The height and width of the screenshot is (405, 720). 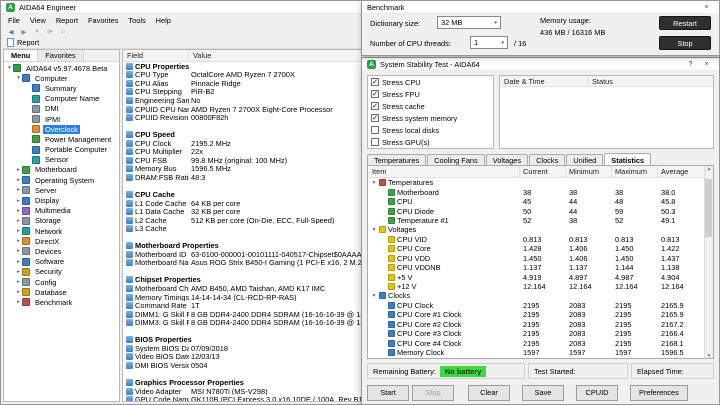 What do you see at coordinates (708, 208) in the screenshot?
I see `scrollbar-thumb` at bounding box center [708, 208].